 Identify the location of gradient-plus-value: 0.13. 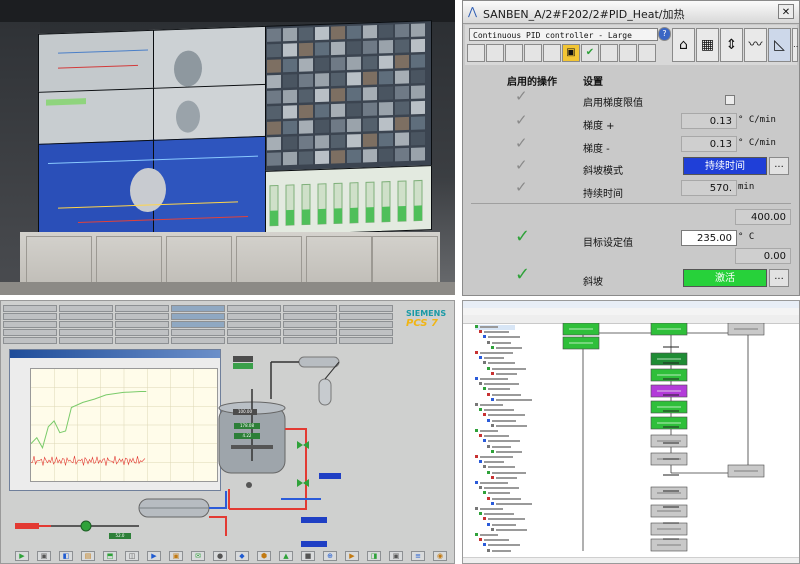
(709, 121).